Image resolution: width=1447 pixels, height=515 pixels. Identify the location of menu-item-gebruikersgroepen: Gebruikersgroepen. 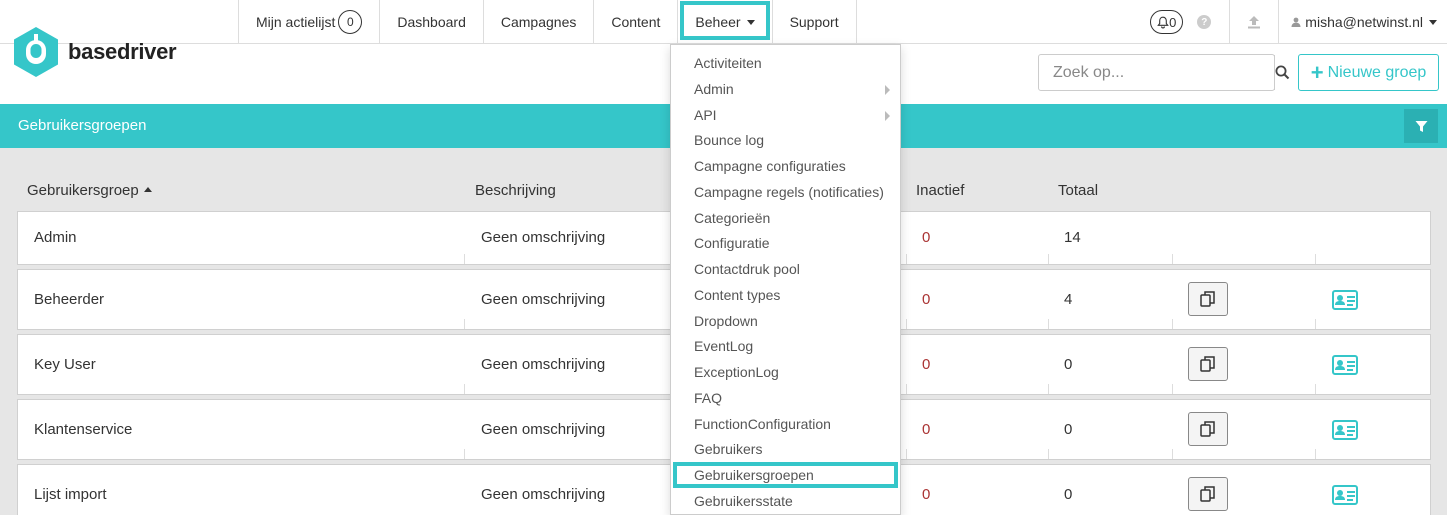
(785, 475).